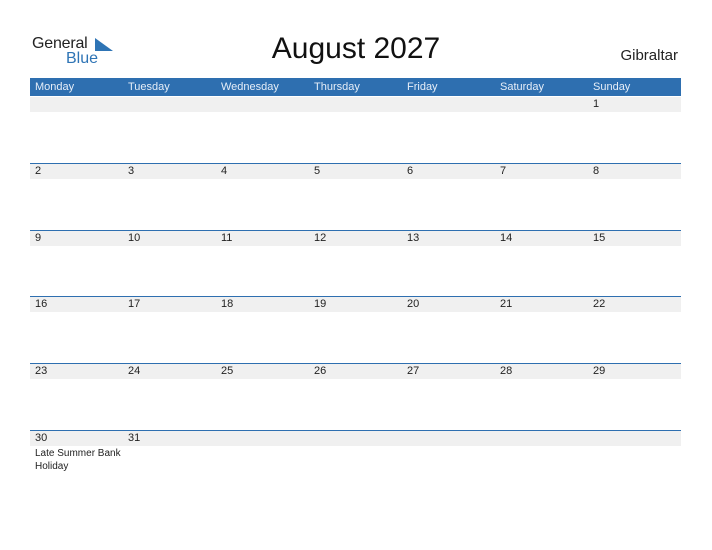  What do you see at coordinates (169, 464) in the screenshot?
I see `day-cell: 31` at bounding box center [169, 464].